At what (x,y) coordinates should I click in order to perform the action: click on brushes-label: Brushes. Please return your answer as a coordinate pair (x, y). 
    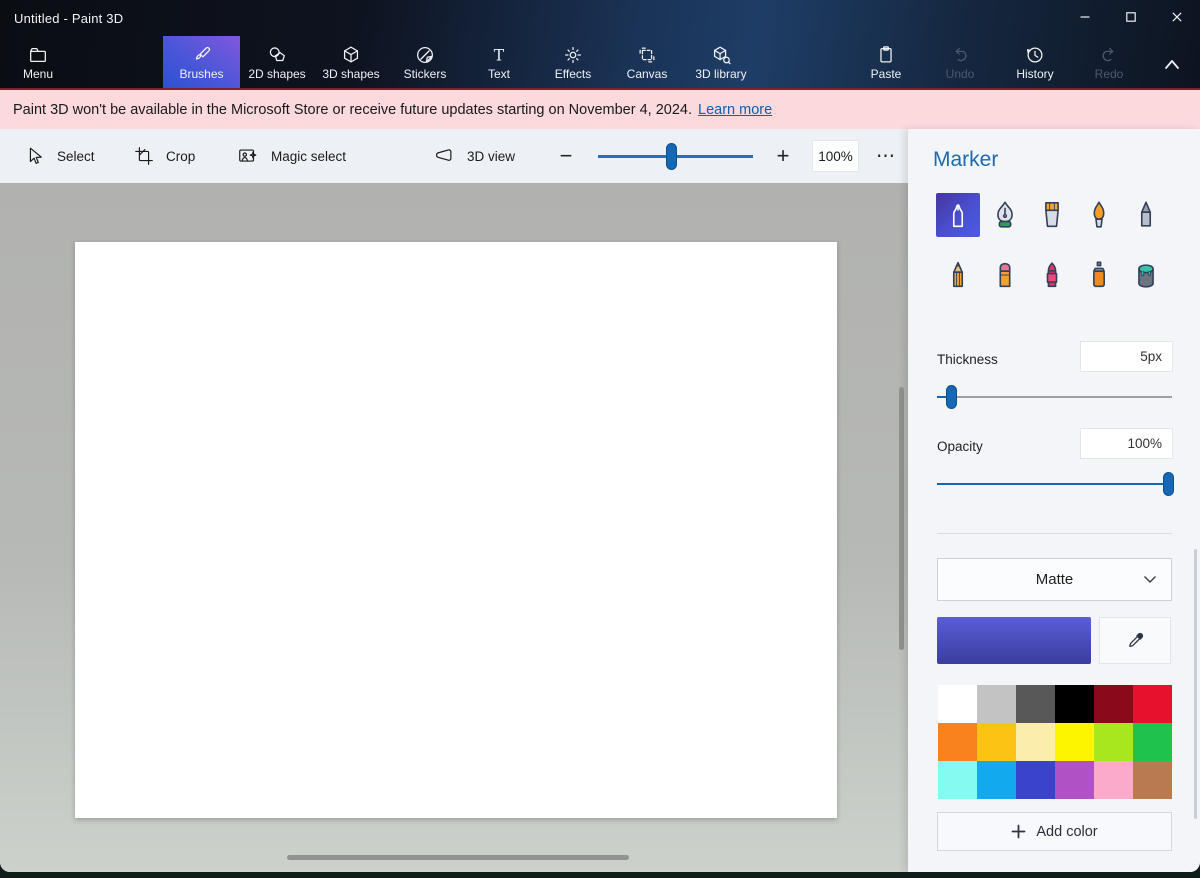
    Looking at the image, I should click on (201, 74).